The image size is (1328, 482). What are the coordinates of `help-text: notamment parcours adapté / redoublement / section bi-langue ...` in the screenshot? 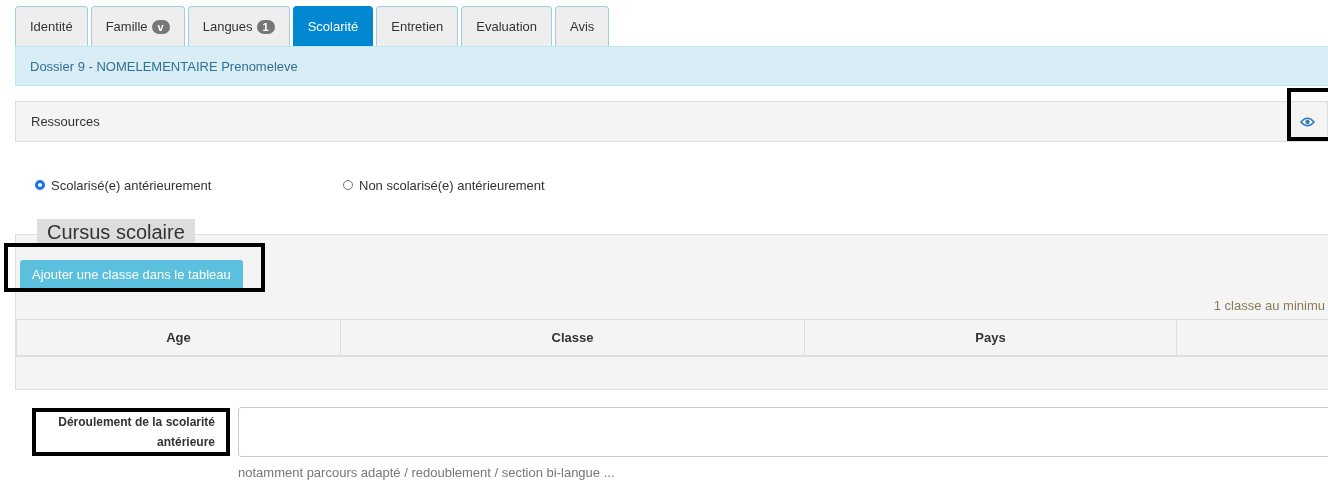 It's located at (427, 472).